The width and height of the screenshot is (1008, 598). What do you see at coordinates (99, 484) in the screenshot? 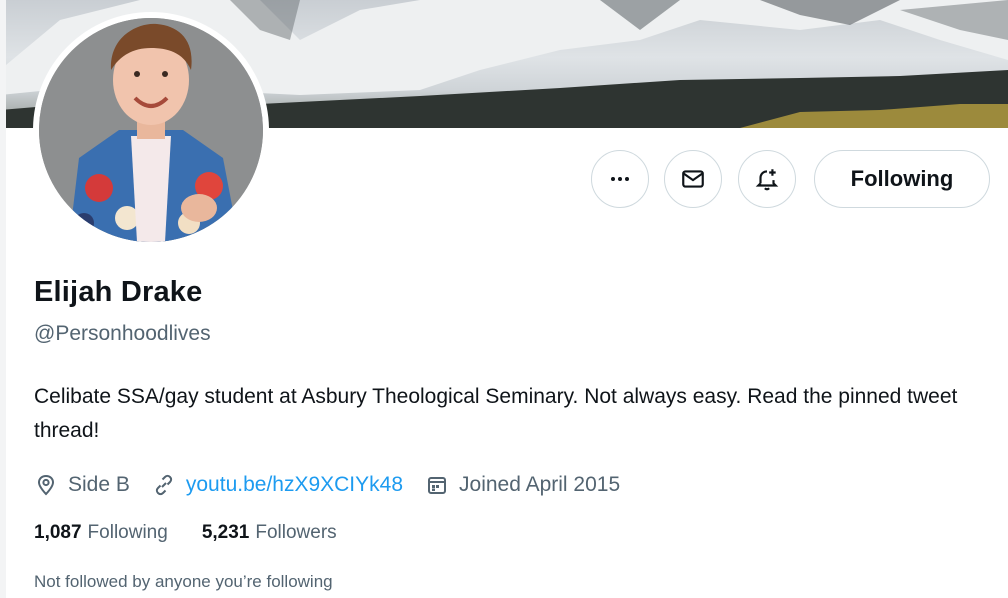
I see `location-text: Side B` at bounding box center [99, 484].